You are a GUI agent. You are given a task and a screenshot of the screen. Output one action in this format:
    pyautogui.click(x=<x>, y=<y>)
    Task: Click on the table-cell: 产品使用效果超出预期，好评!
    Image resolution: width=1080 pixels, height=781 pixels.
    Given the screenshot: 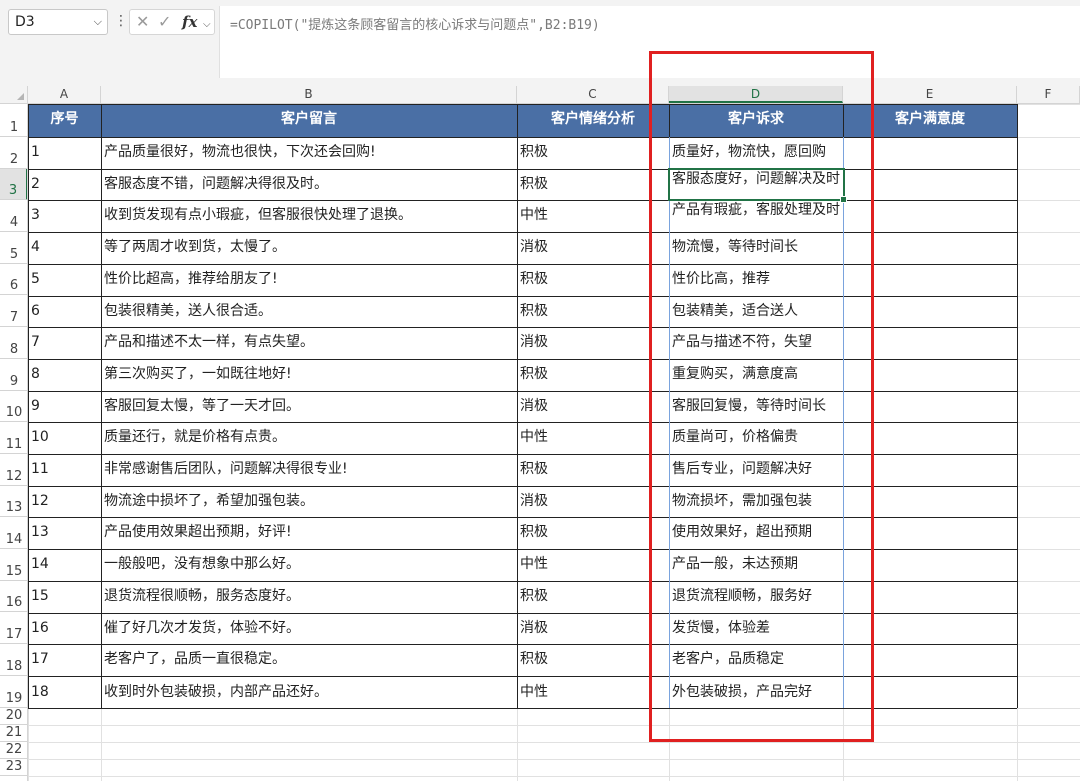 What is the action you would take?
    pyautogui.click(x=309, y=533)
    